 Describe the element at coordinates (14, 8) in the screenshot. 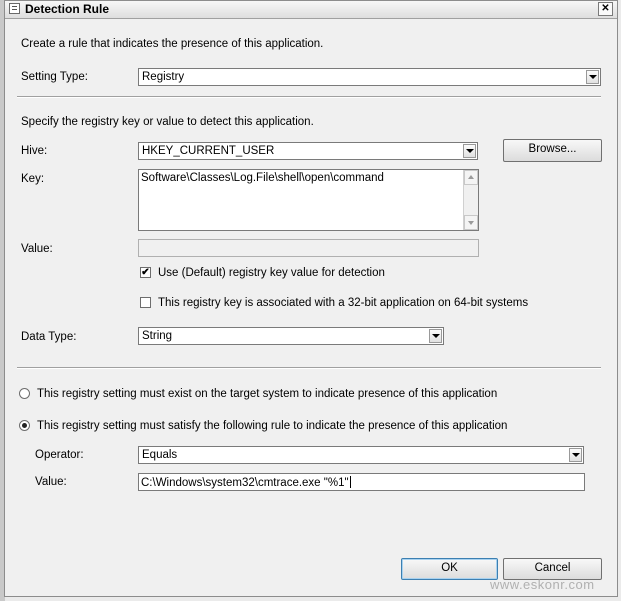

I see `dialog-icon` at that location.